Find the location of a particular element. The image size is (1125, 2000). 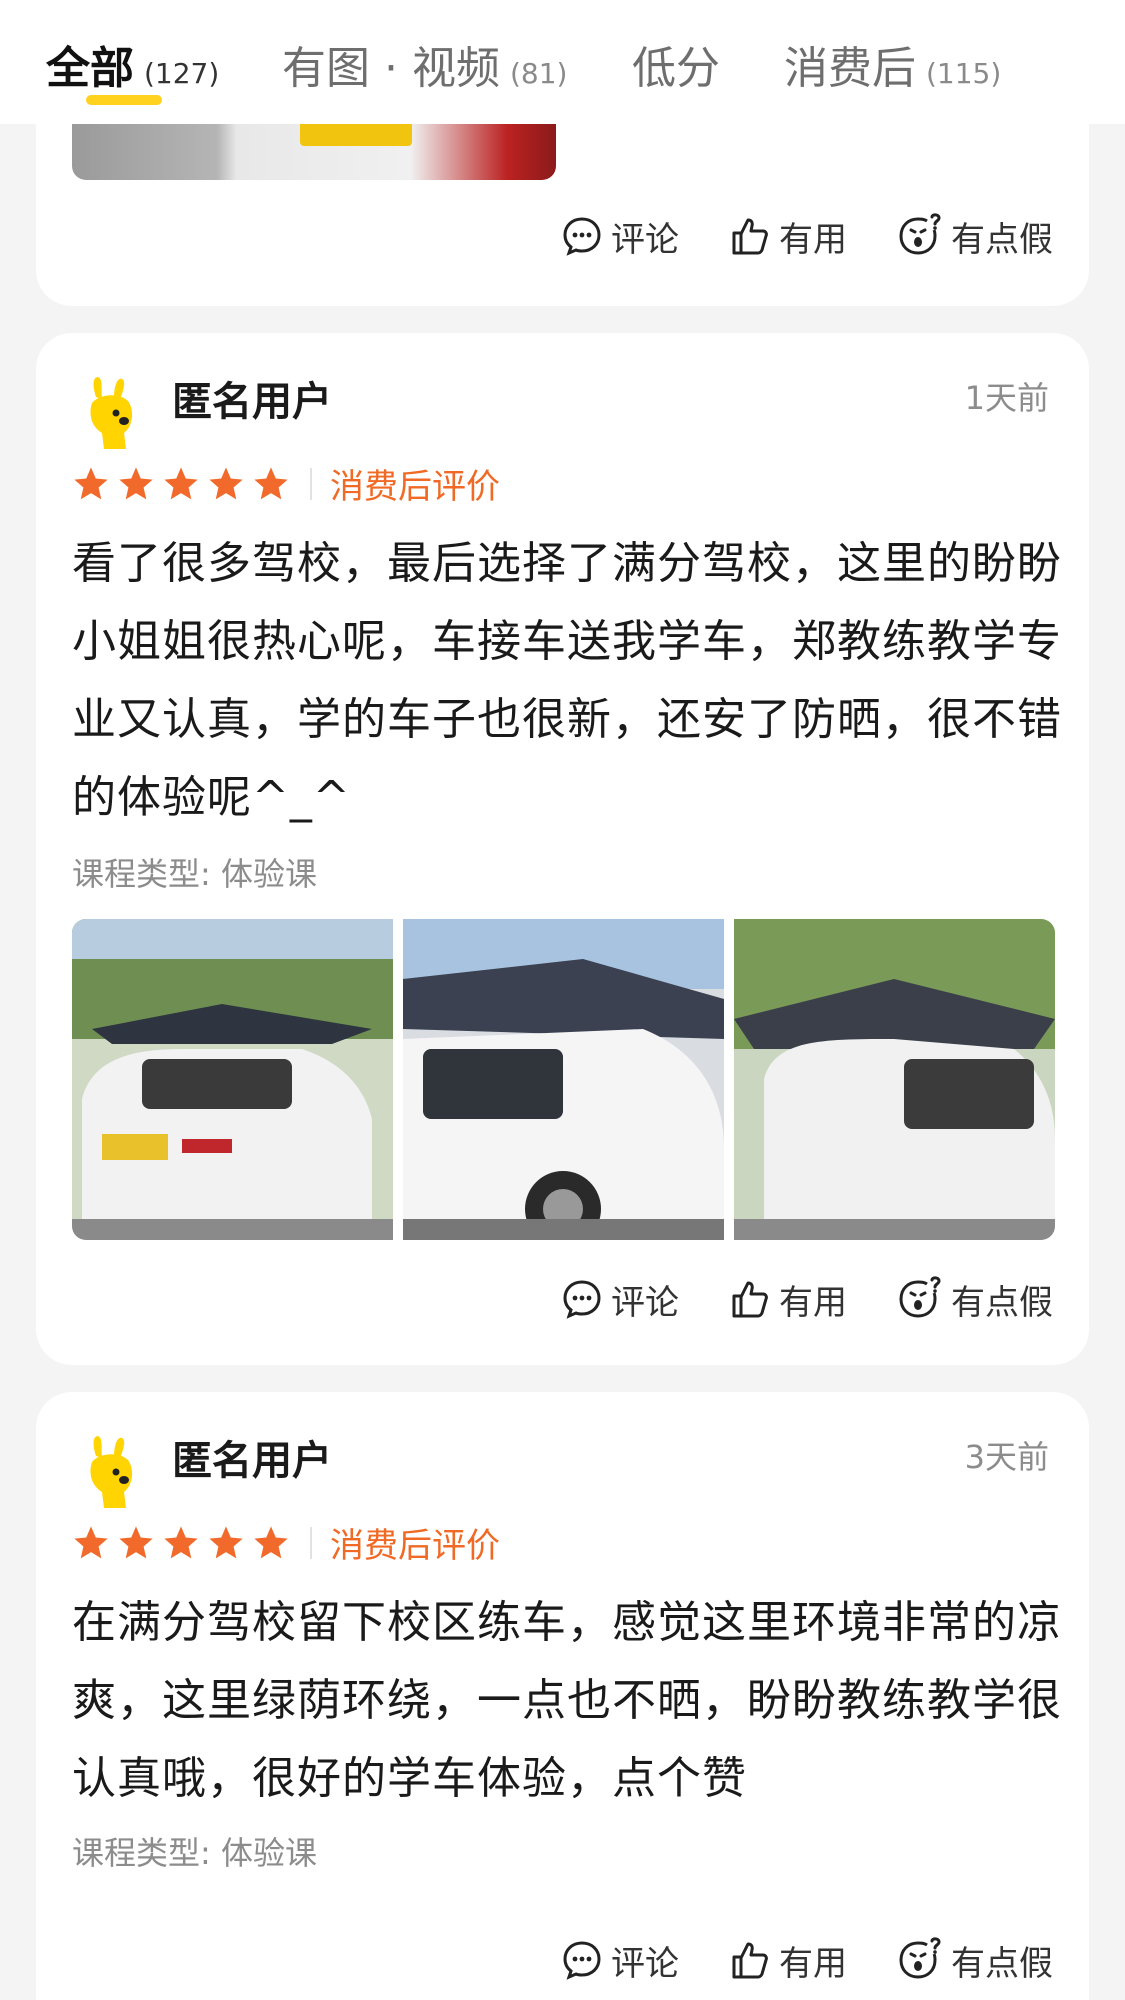

review-photos is located at coordinates (563, 1079).